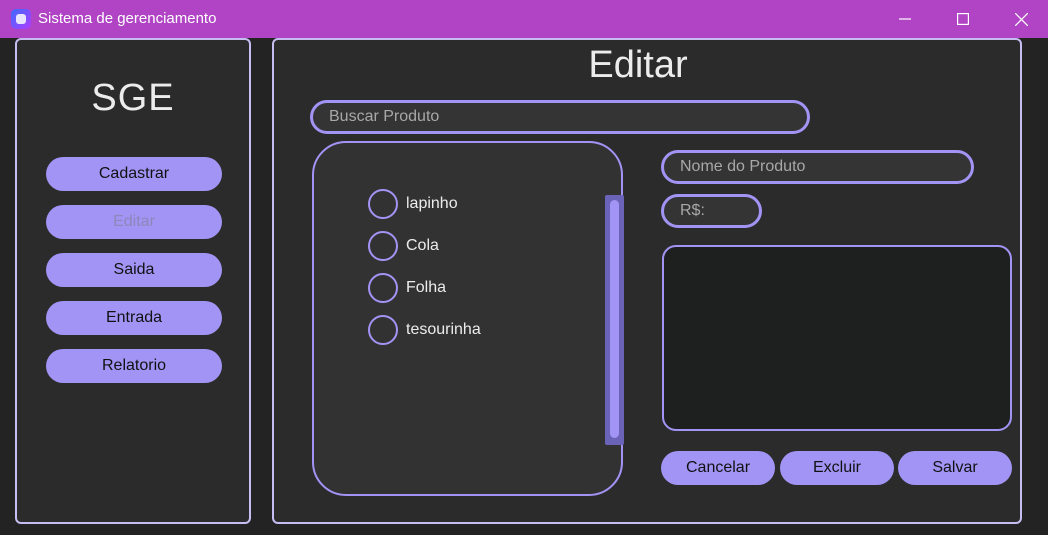 Image resolution: width=1048 pixels, height=535 pixels. I want to click on maximize-icon, so click(963, 19).